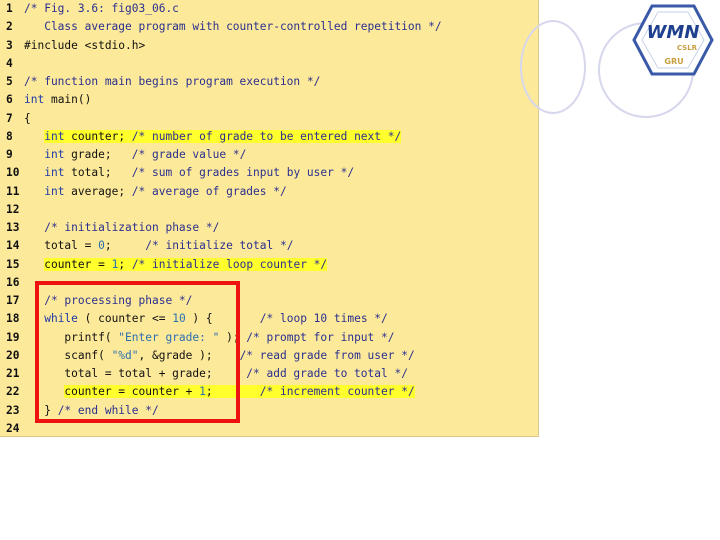 This screenshot has height=540, width=720. Describe the element at coordinates (13, 173) in the screenshot. I see `line-number: 10` at that location.